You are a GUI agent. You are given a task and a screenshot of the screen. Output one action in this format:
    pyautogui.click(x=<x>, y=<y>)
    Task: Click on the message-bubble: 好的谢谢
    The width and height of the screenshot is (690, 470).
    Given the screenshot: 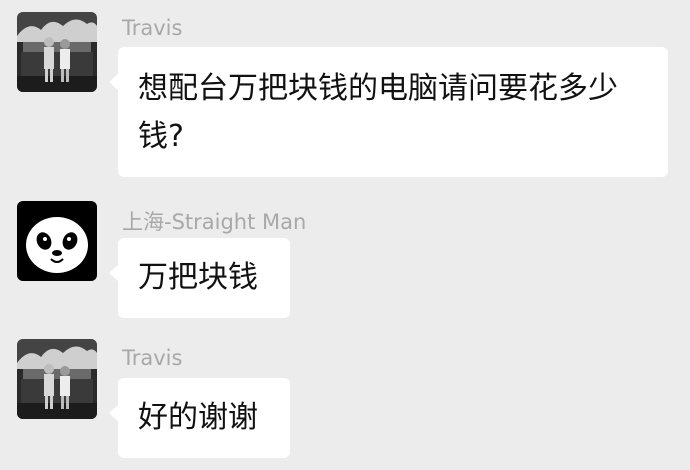 What is the action you would take?
    pyautogui.click(x=199, y=418)
    